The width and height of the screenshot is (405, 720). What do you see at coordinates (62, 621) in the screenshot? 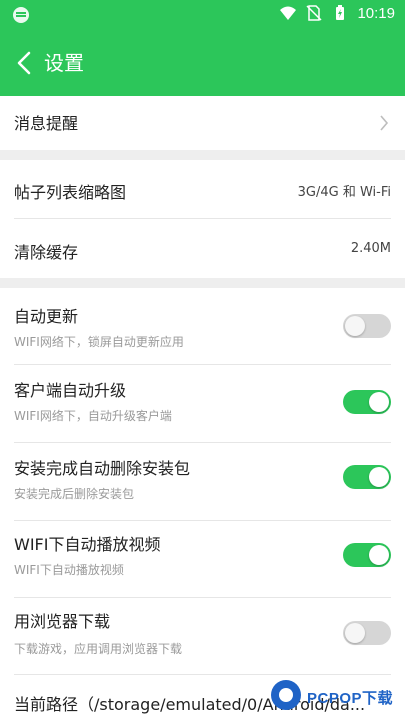
I see `browser-download-label: 用浏览器下载` at bounding box center [62, 621].